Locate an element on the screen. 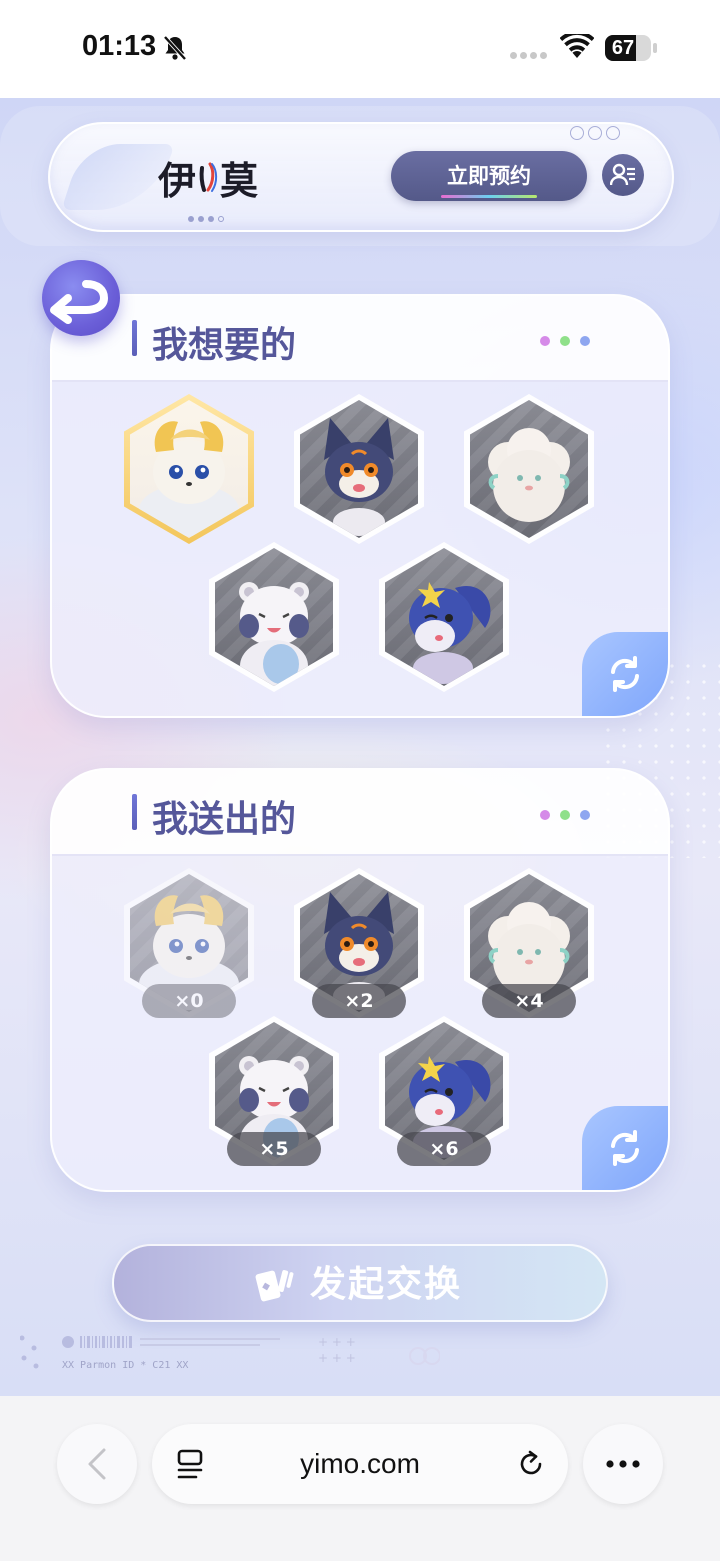 The height and width of the screenshot is (1561, 720). robot-icon is located at coordinates (577, 133).